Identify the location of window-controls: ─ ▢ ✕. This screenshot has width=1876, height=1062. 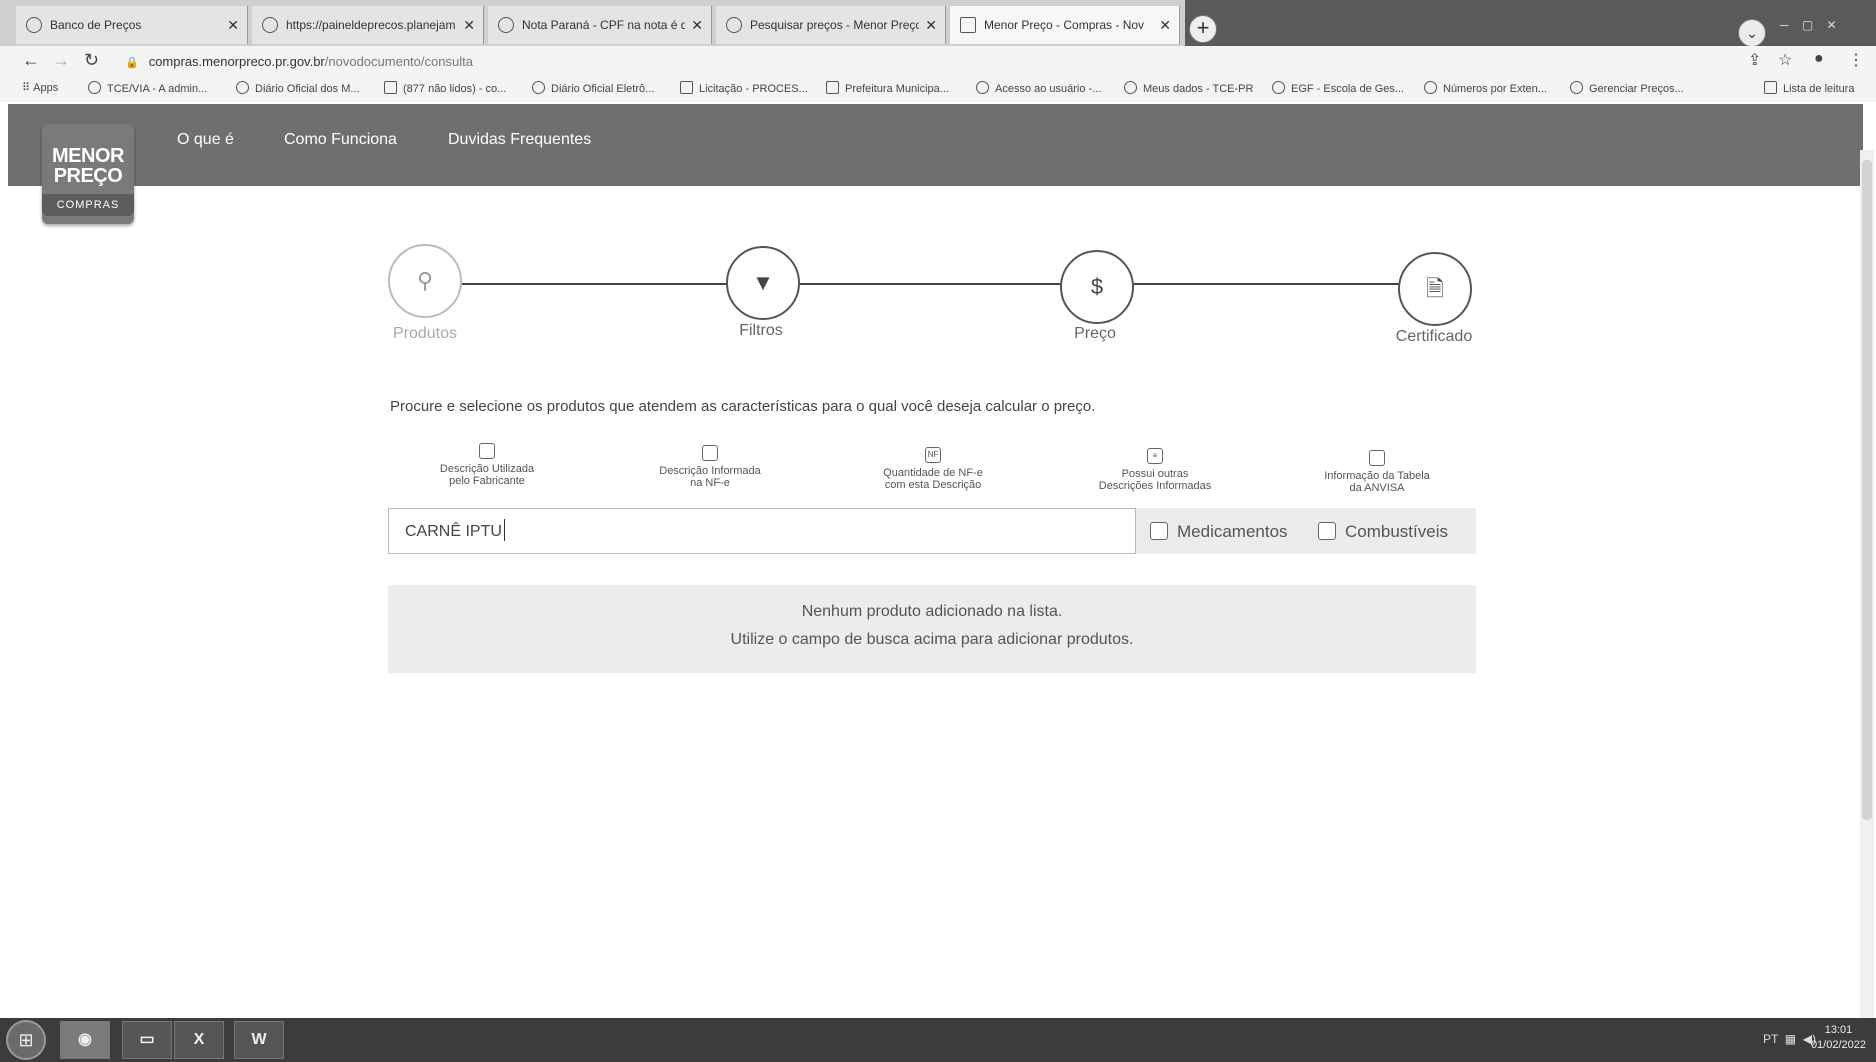
(1825, 27).